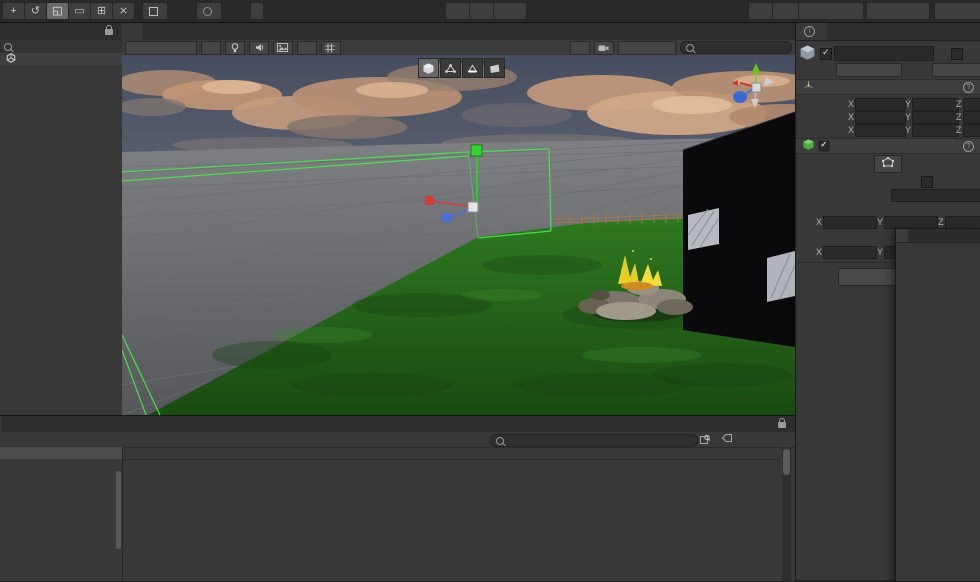  I want to click on hierarchy-search, so click(61, 47).